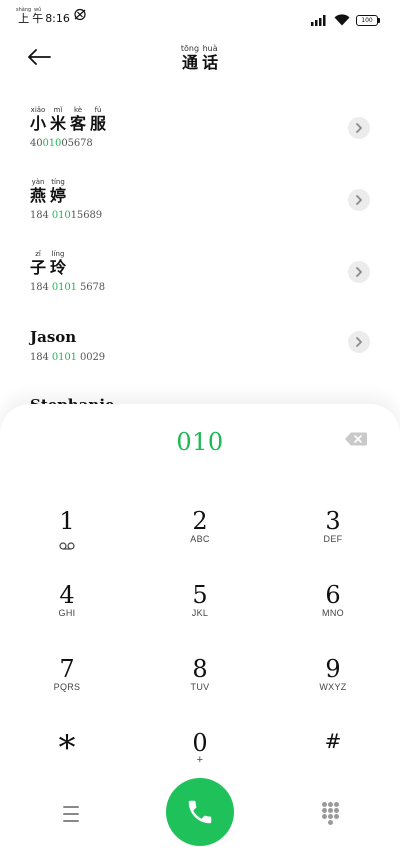 This screenshot has height=866, width=400. Describe the element at coordinates (342, 20) in the screenshot. I see `wifi-icon` at that location.